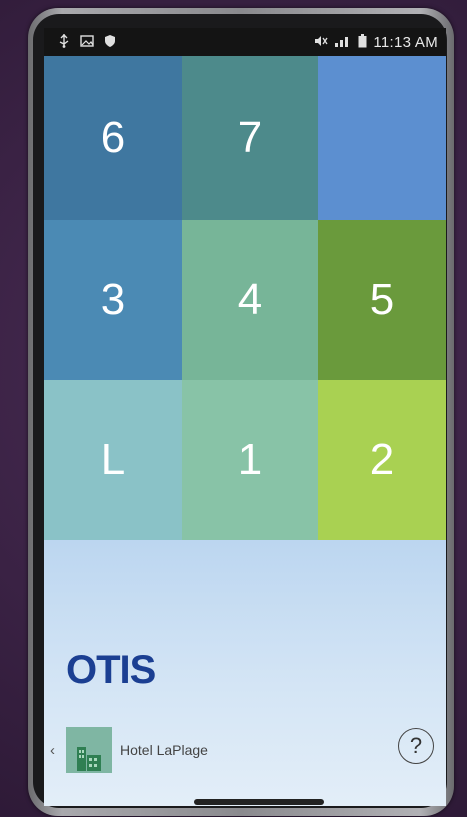  I want to click on floor-button-6: 6, so click(113, 138).